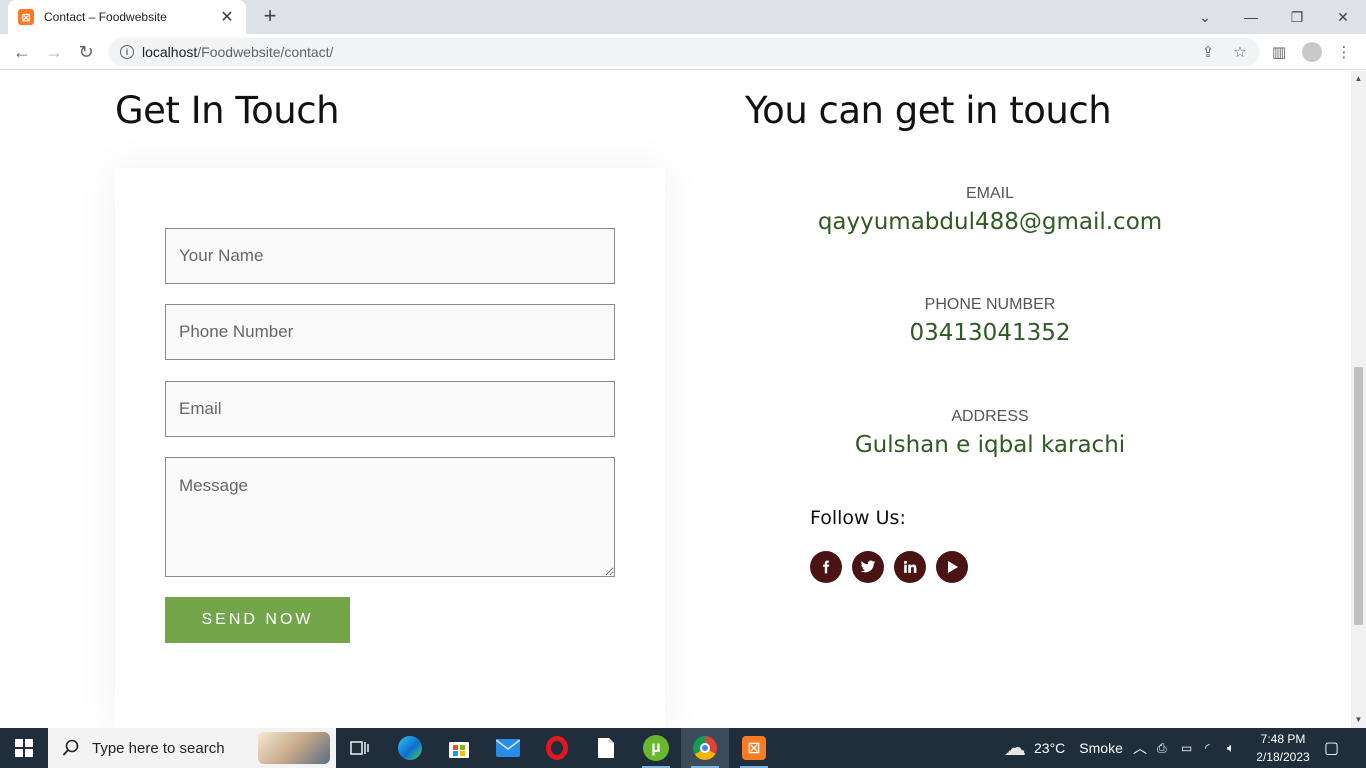  What do you see at coordinates (1283, 748) in the screenshot?
I see `system-clock: 7:48 PM 2/18/2023` at bounding box center [1283, 748].